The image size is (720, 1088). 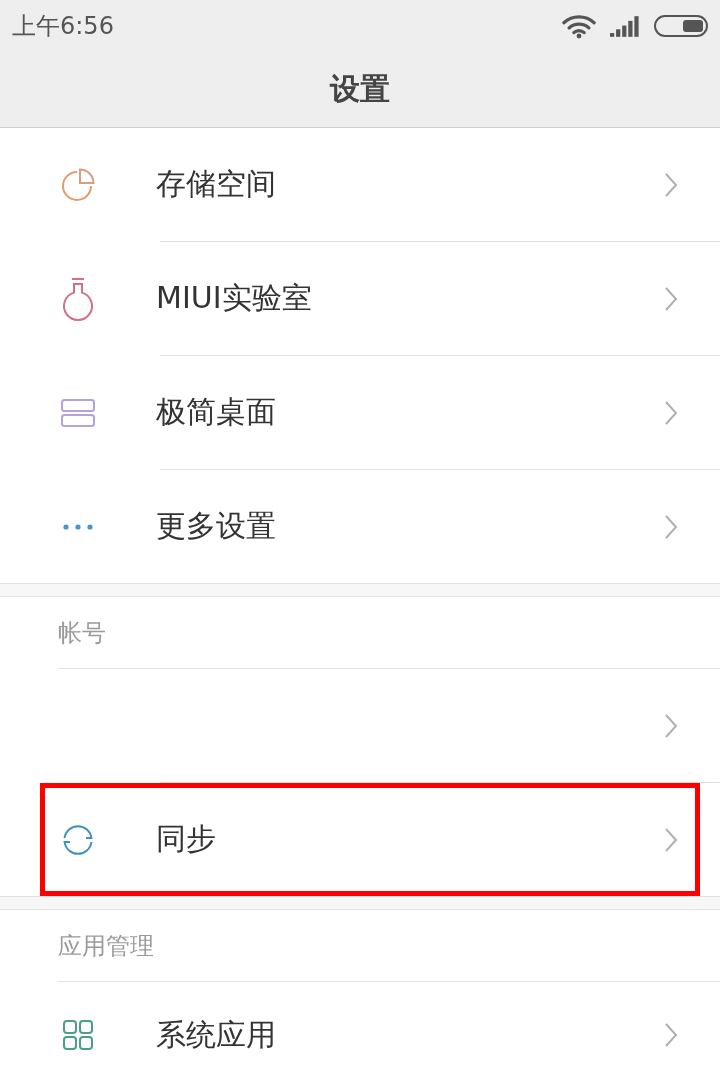 I want to click on settings-row: 更多设置, so click(x=360, y=526).